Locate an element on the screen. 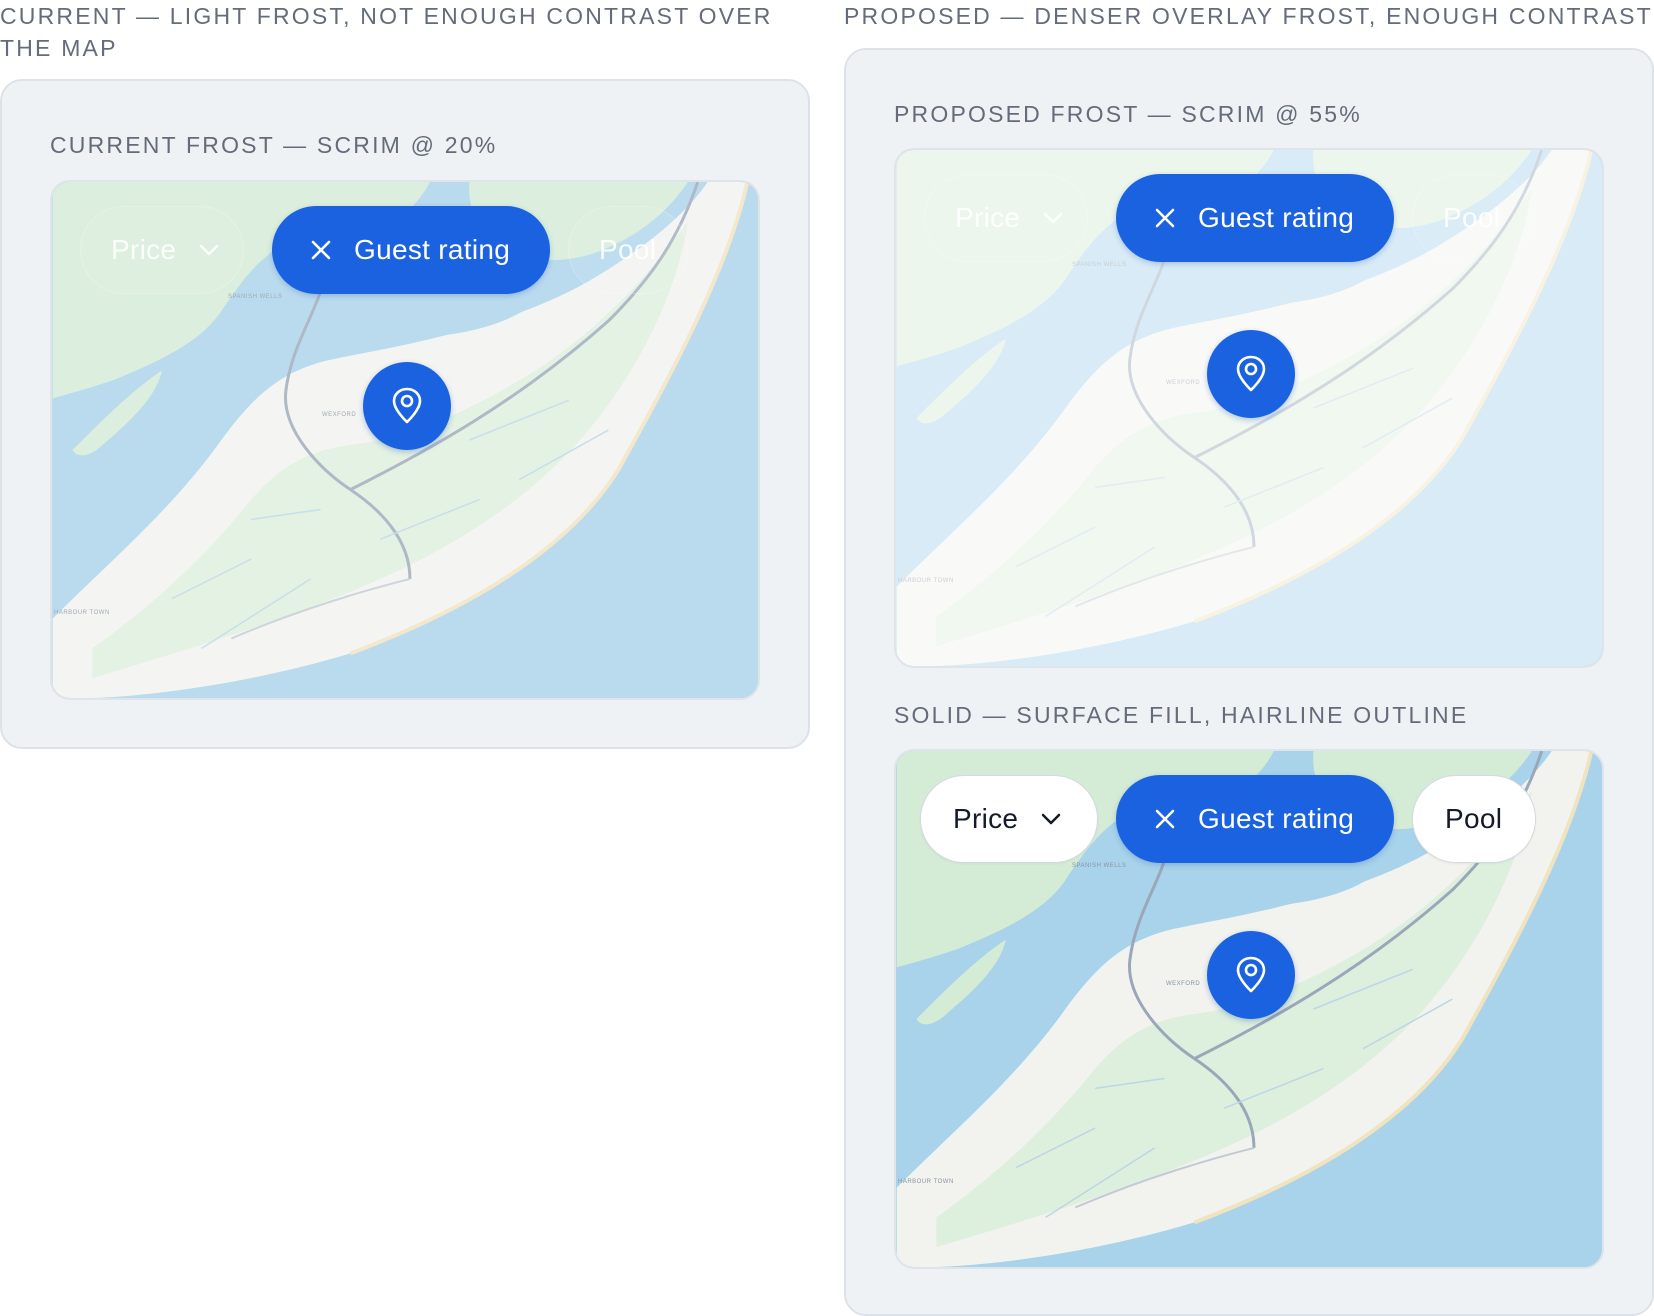 Image resolution: width=1654 pixels, height=1316 pixels. proposed-frost-title: PROPOSED FROST — SCRIM @ 55% is located at coordinates (1128, 114).